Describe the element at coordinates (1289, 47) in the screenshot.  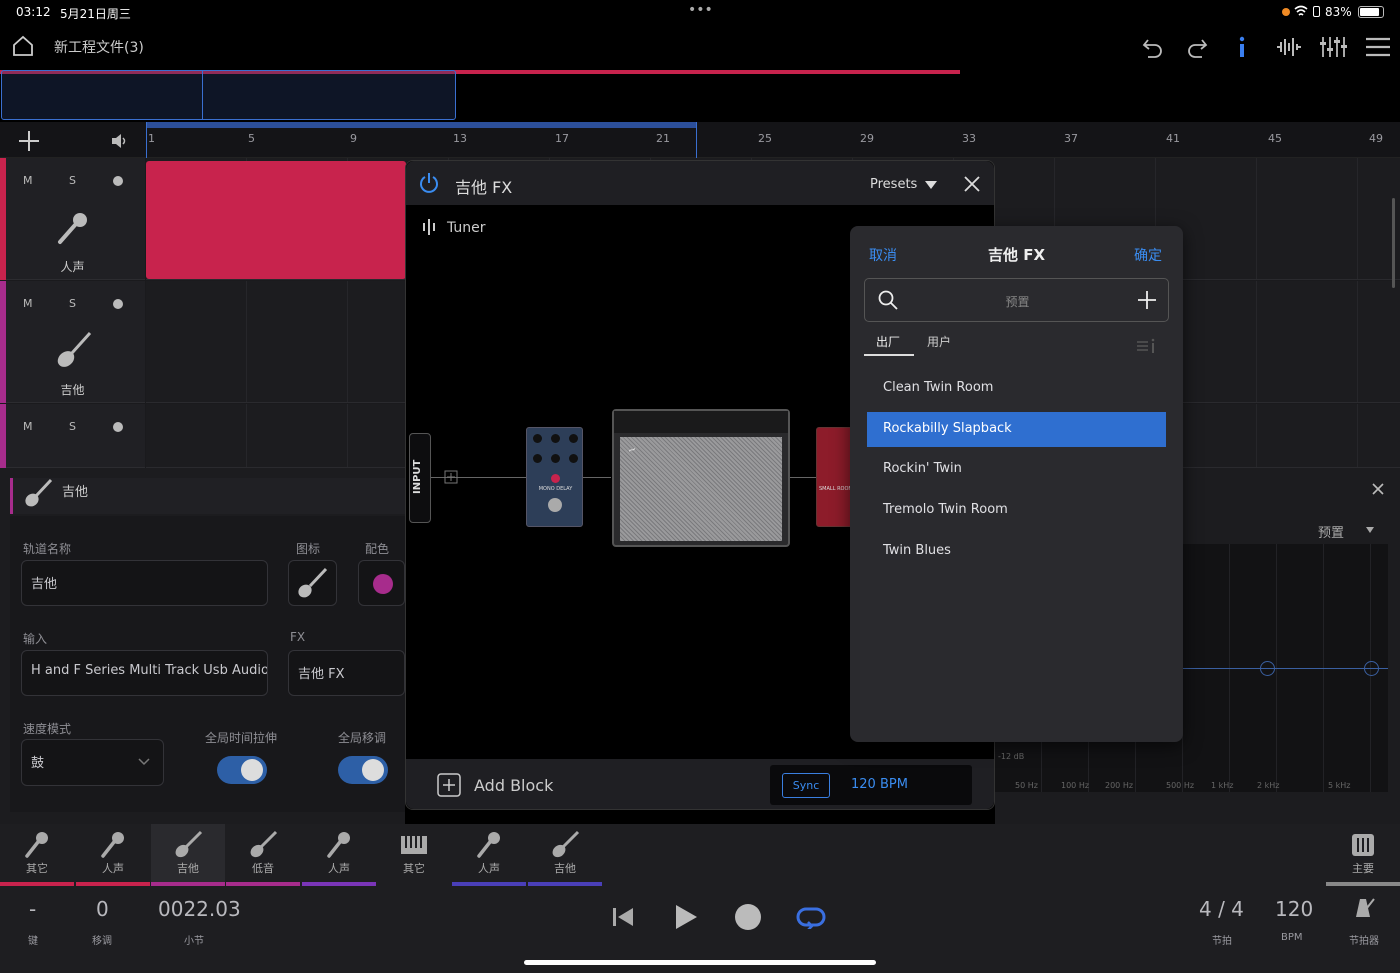
I see `waveform-icon` at that location.